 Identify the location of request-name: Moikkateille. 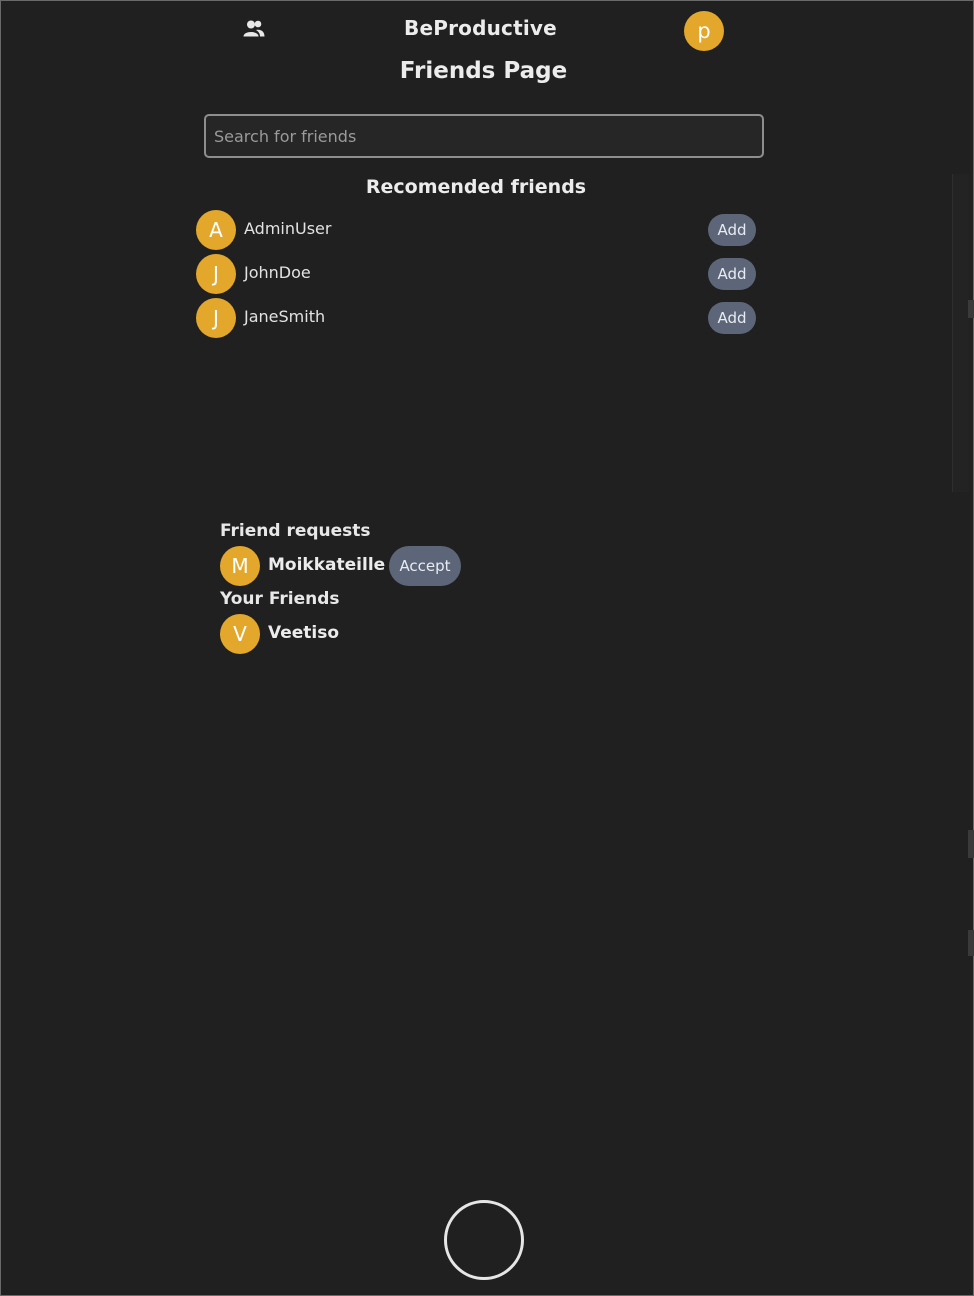
(327, 565).